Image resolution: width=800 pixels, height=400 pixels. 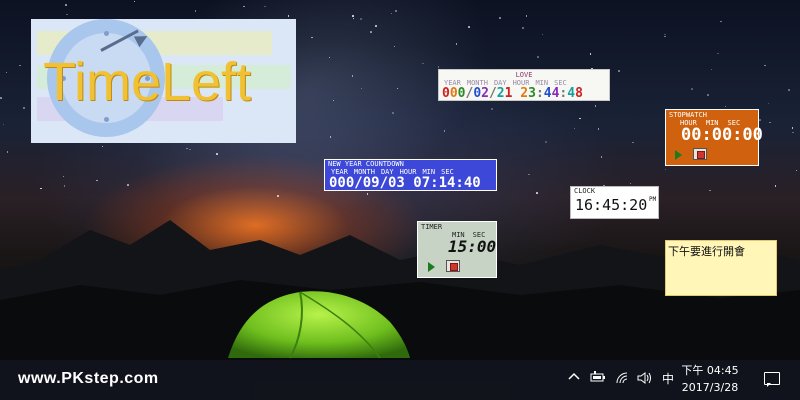 What do you see at coordinates (366, 164) in the screenshot?
I see `widget-title: NEW YEAR COUNTDOWN` at bounding box center [366, 164].